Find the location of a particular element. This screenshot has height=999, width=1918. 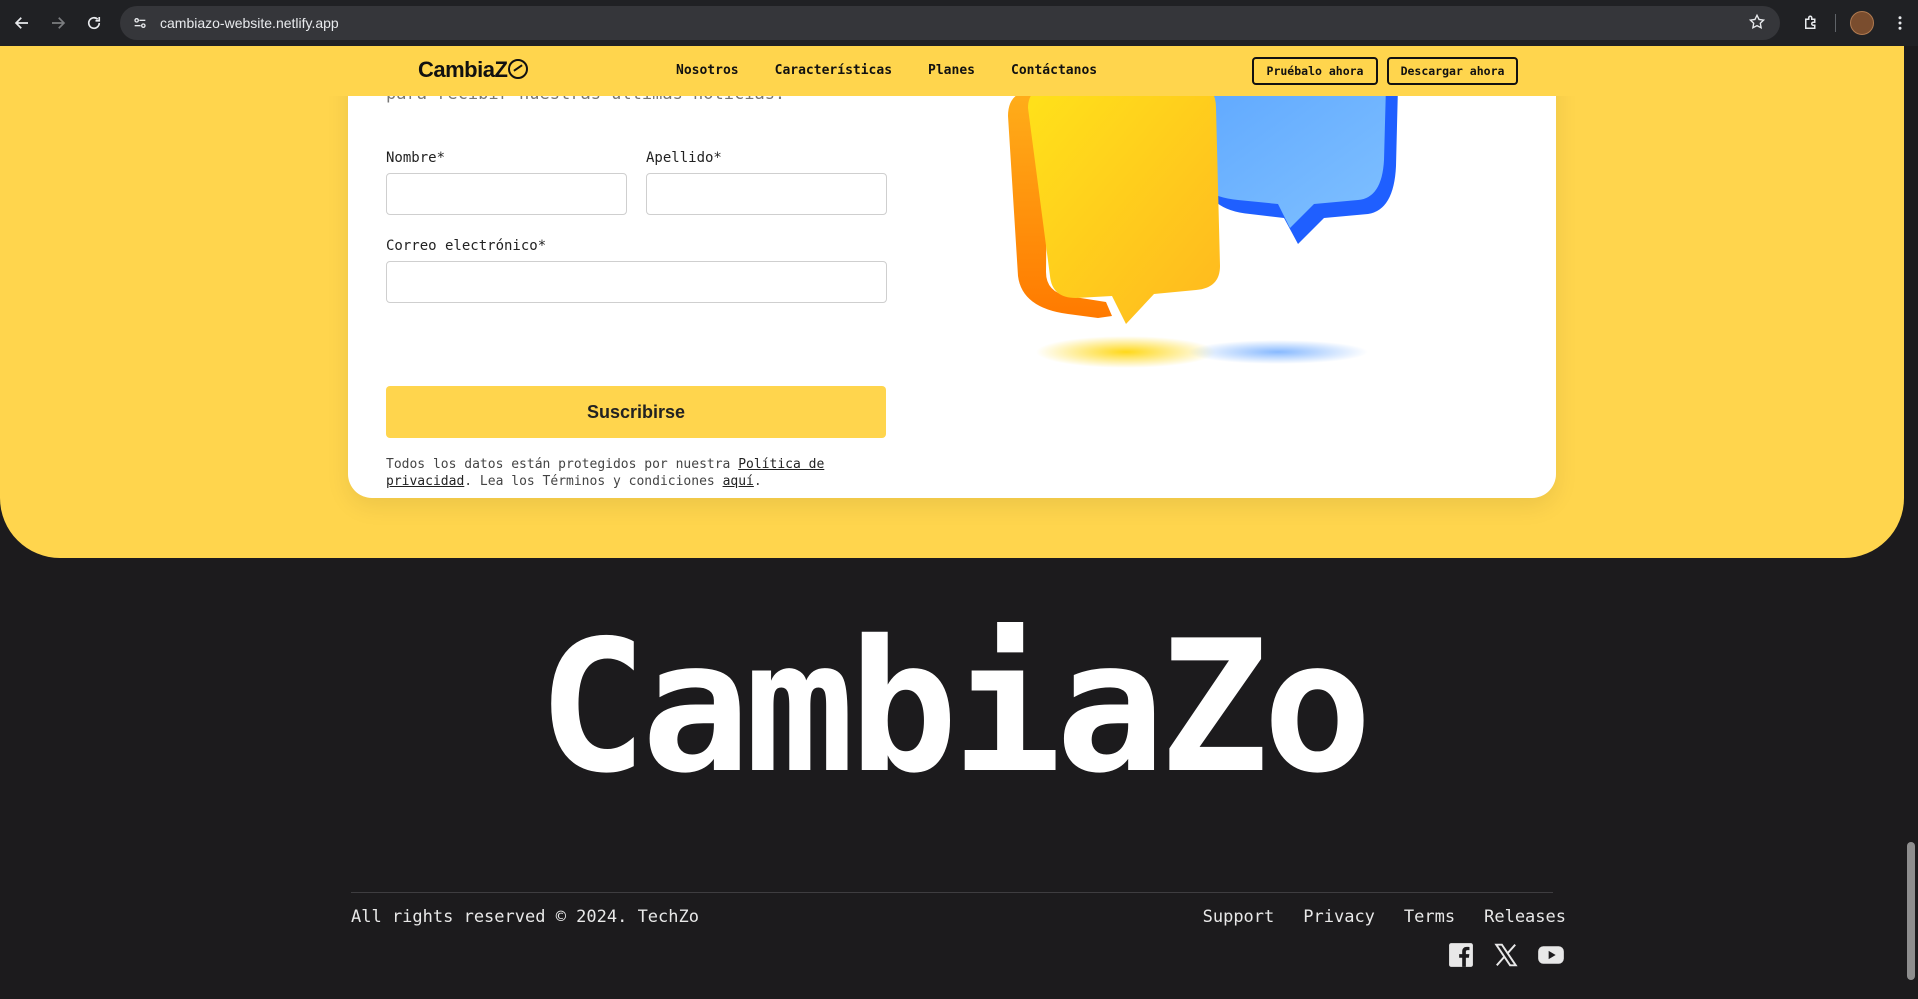

address-bar: cambiazo-website.netlify.app is located at coordinates (950, 23).